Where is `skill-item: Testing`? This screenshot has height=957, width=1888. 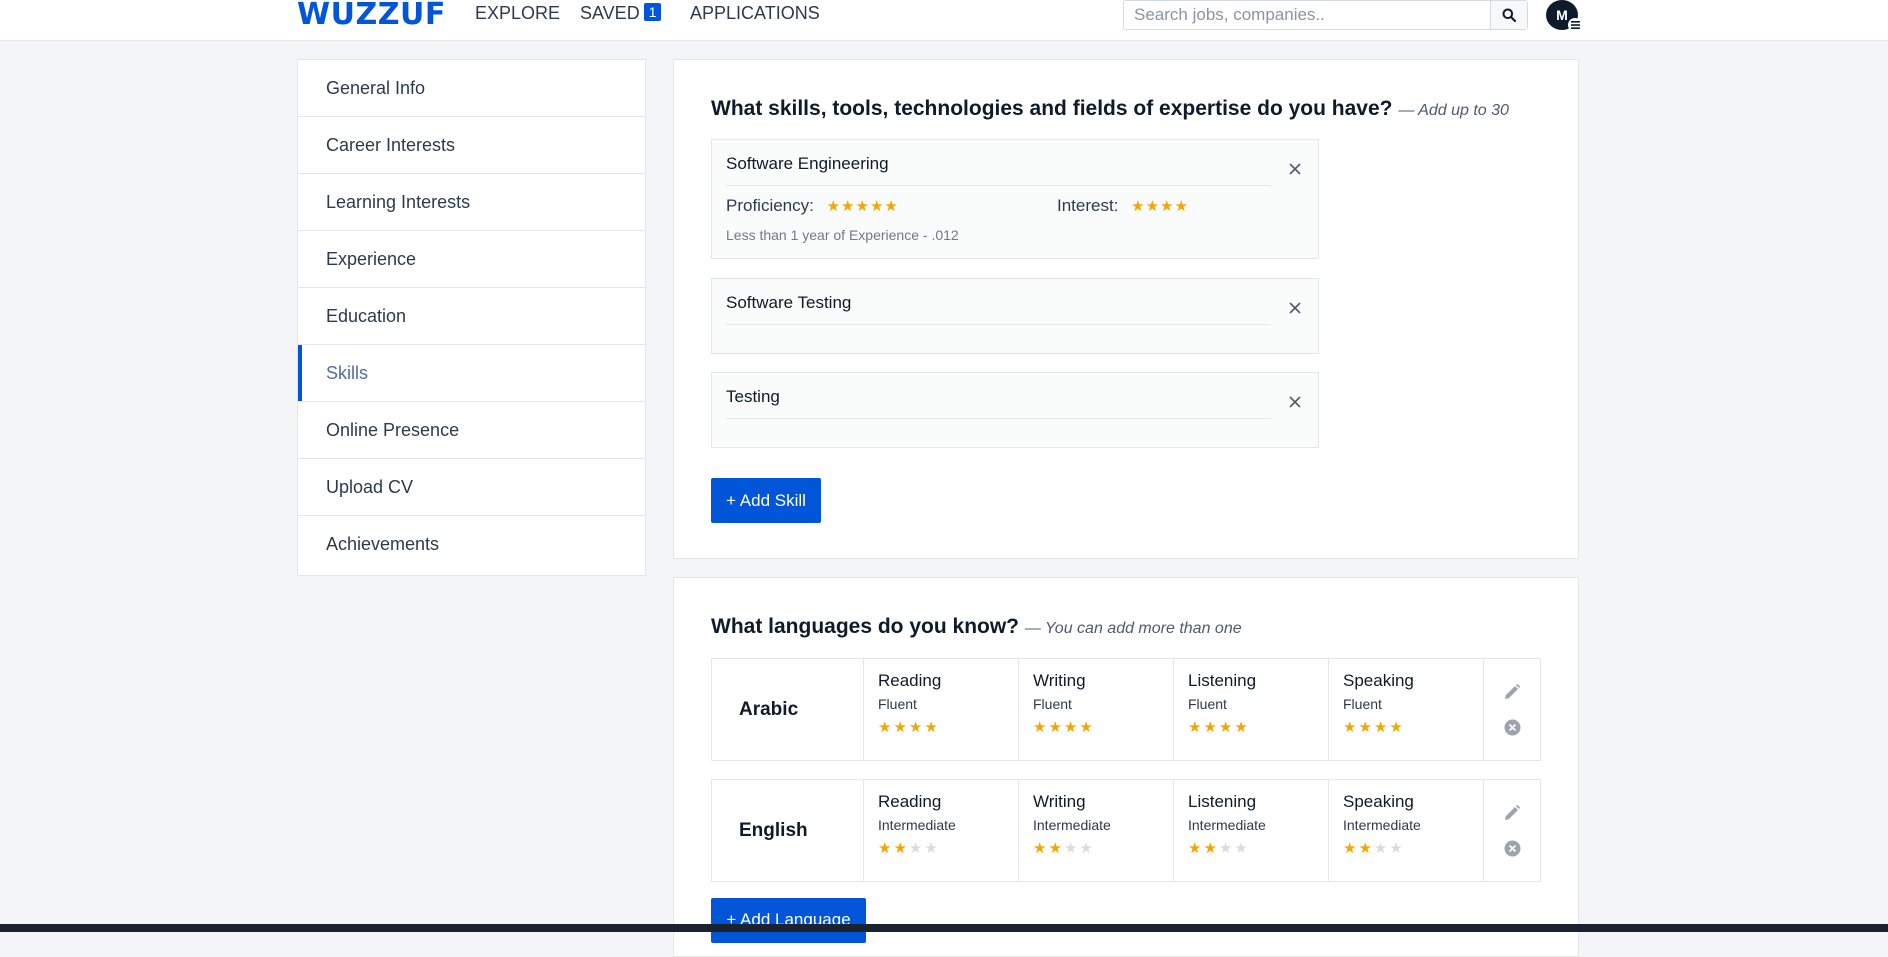 skill-item: Testing is located at coordinates (1015, 410).